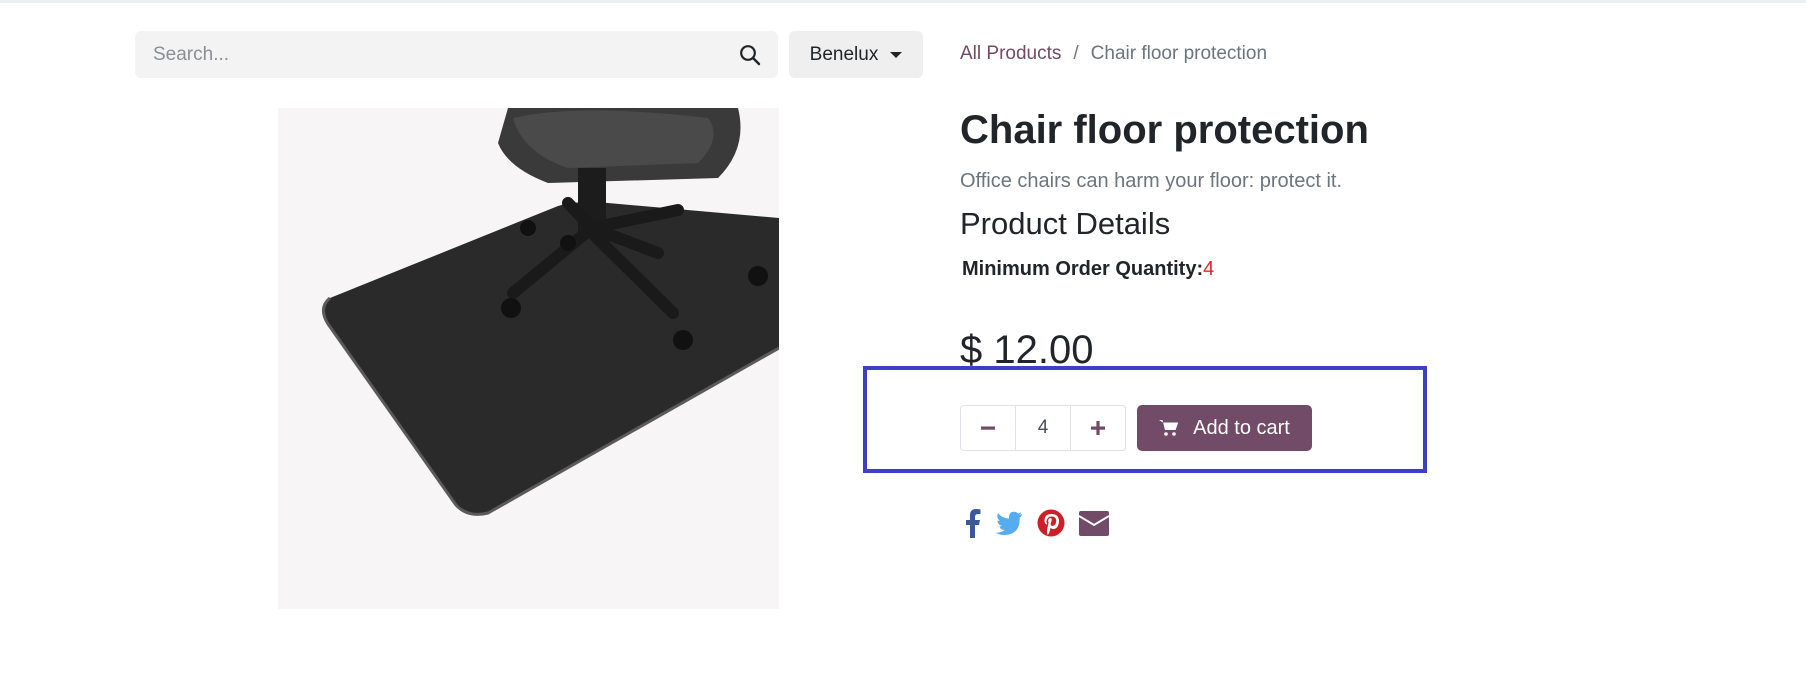  I want to click on facebook-icon, so click(972, 523).